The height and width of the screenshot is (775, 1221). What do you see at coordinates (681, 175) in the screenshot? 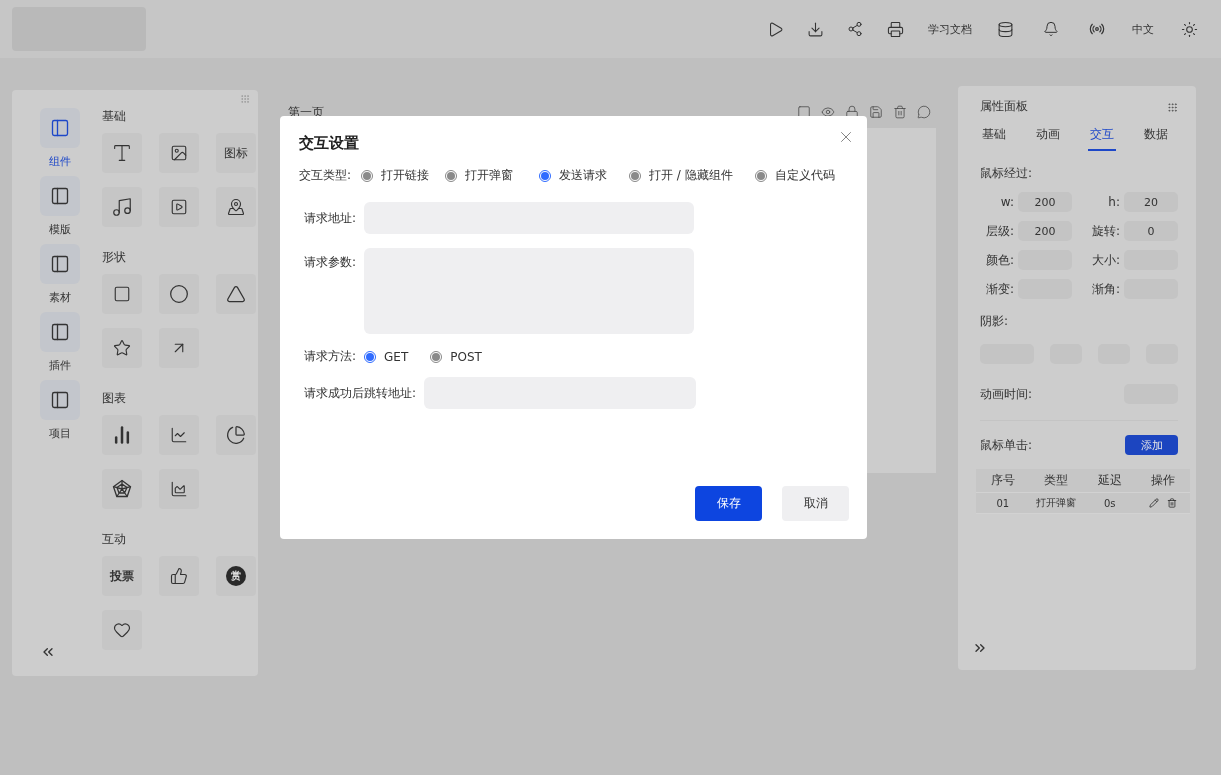
I see `radio-option: 打开 / 隐藏组件` at bounding box center [681, 175].